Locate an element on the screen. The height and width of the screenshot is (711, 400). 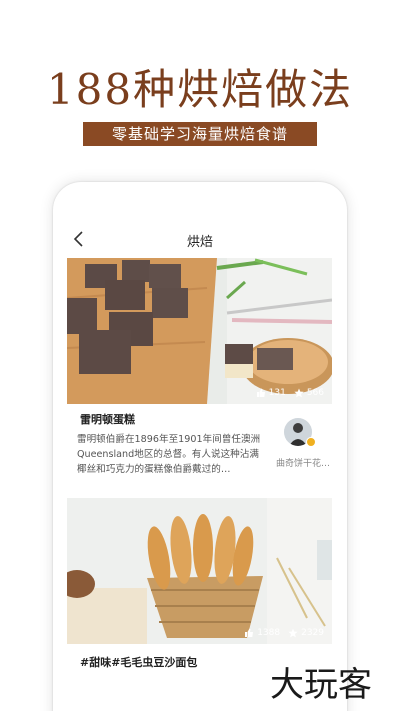
page-title: 烘焙 is located at coordinates (199, 242).